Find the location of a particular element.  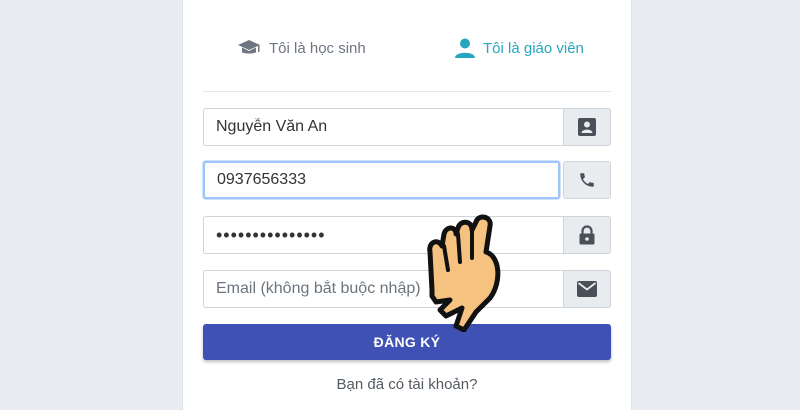

user-icon is located at coordinates (465, 48).